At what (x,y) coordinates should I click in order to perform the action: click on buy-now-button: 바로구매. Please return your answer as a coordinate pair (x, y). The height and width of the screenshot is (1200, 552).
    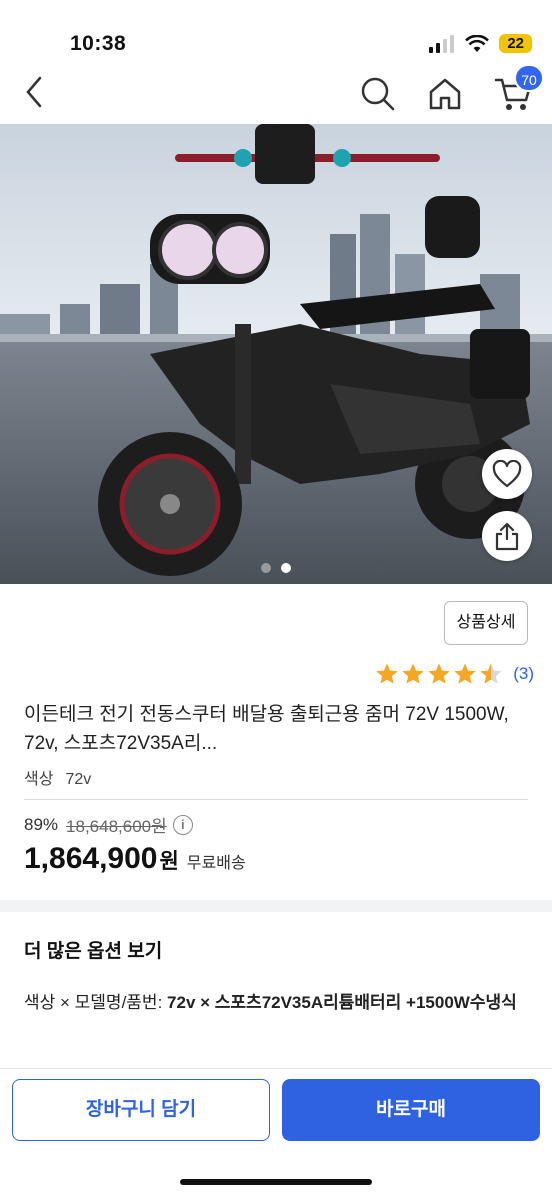
    Looking at the image, I should click on (411, 1110).